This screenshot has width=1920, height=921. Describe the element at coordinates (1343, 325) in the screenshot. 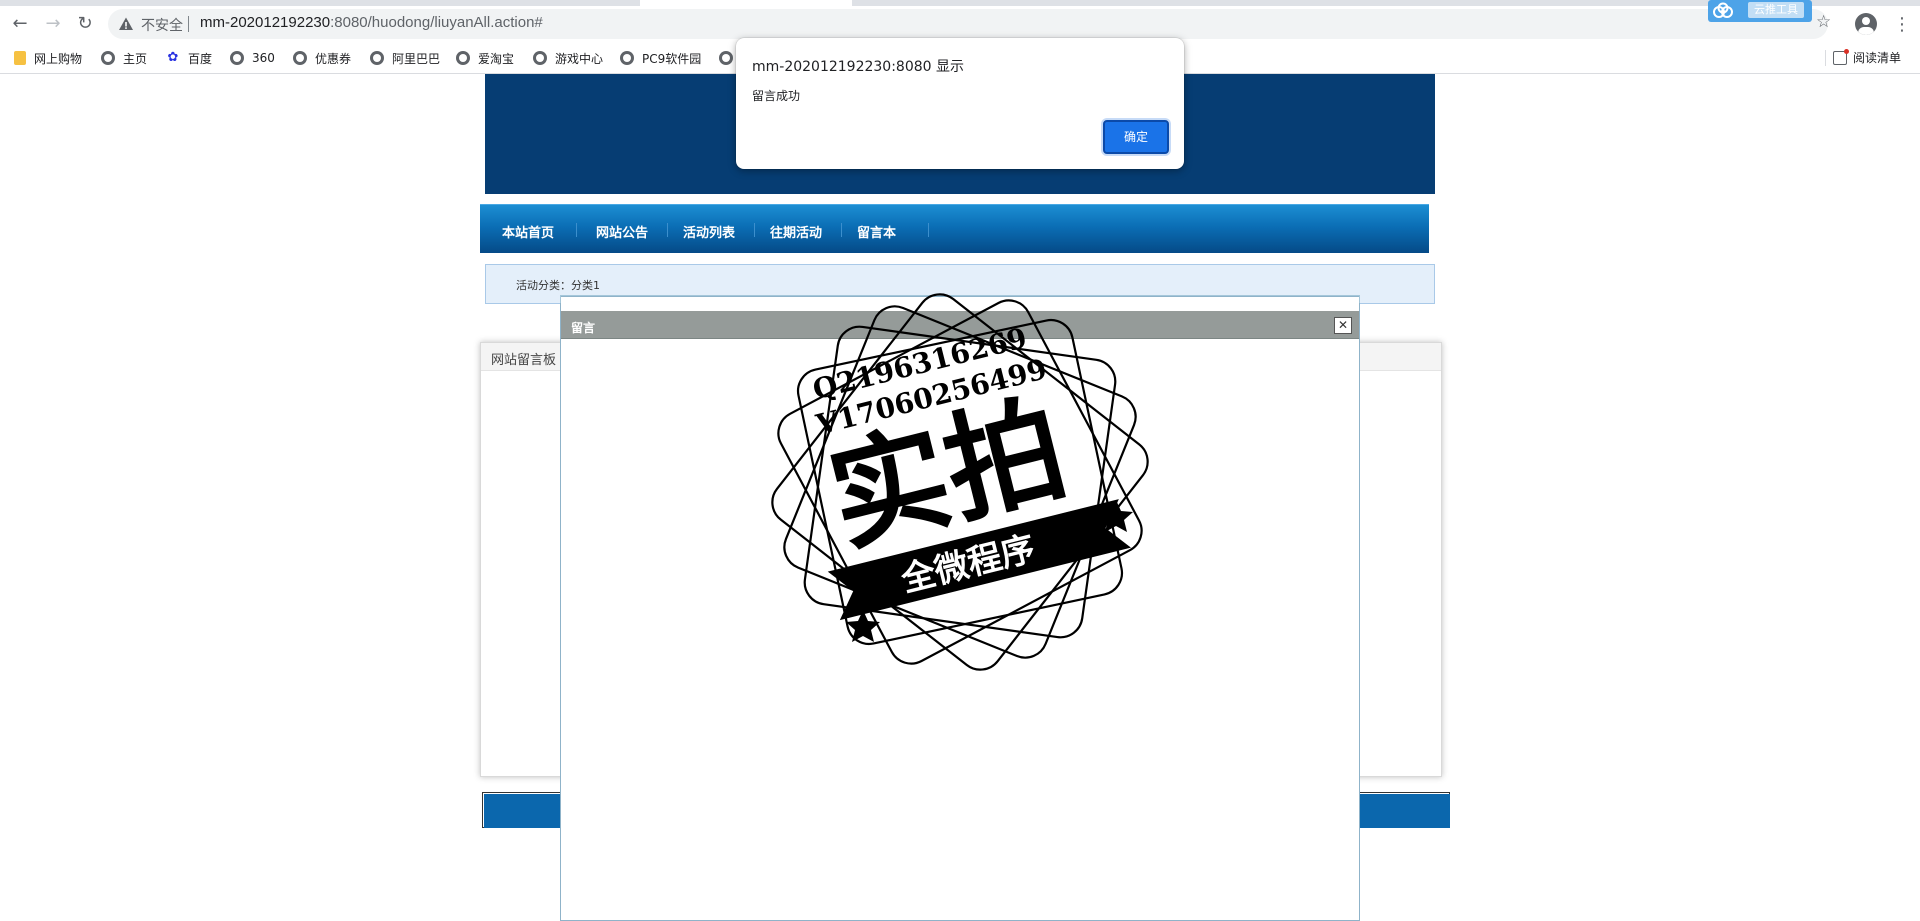

I see `close-icon: ✕` at that location.